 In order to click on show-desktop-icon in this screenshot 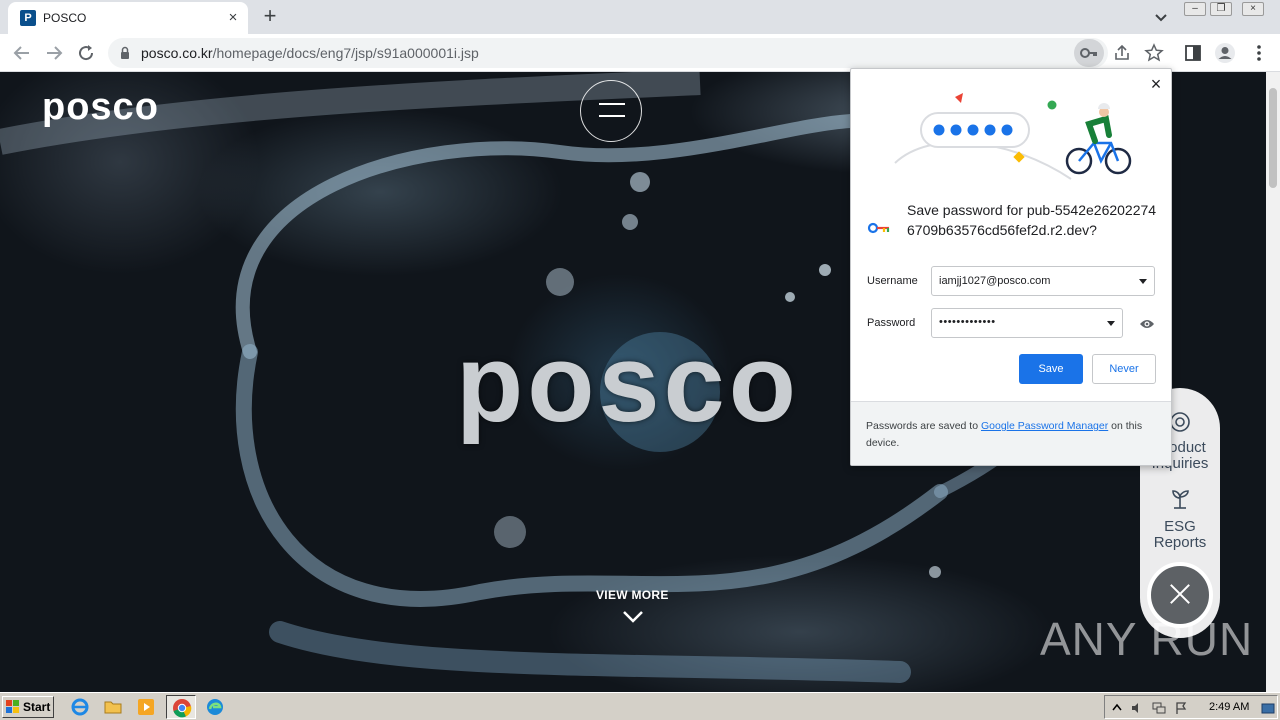, I will do `click(1268, 708)`.